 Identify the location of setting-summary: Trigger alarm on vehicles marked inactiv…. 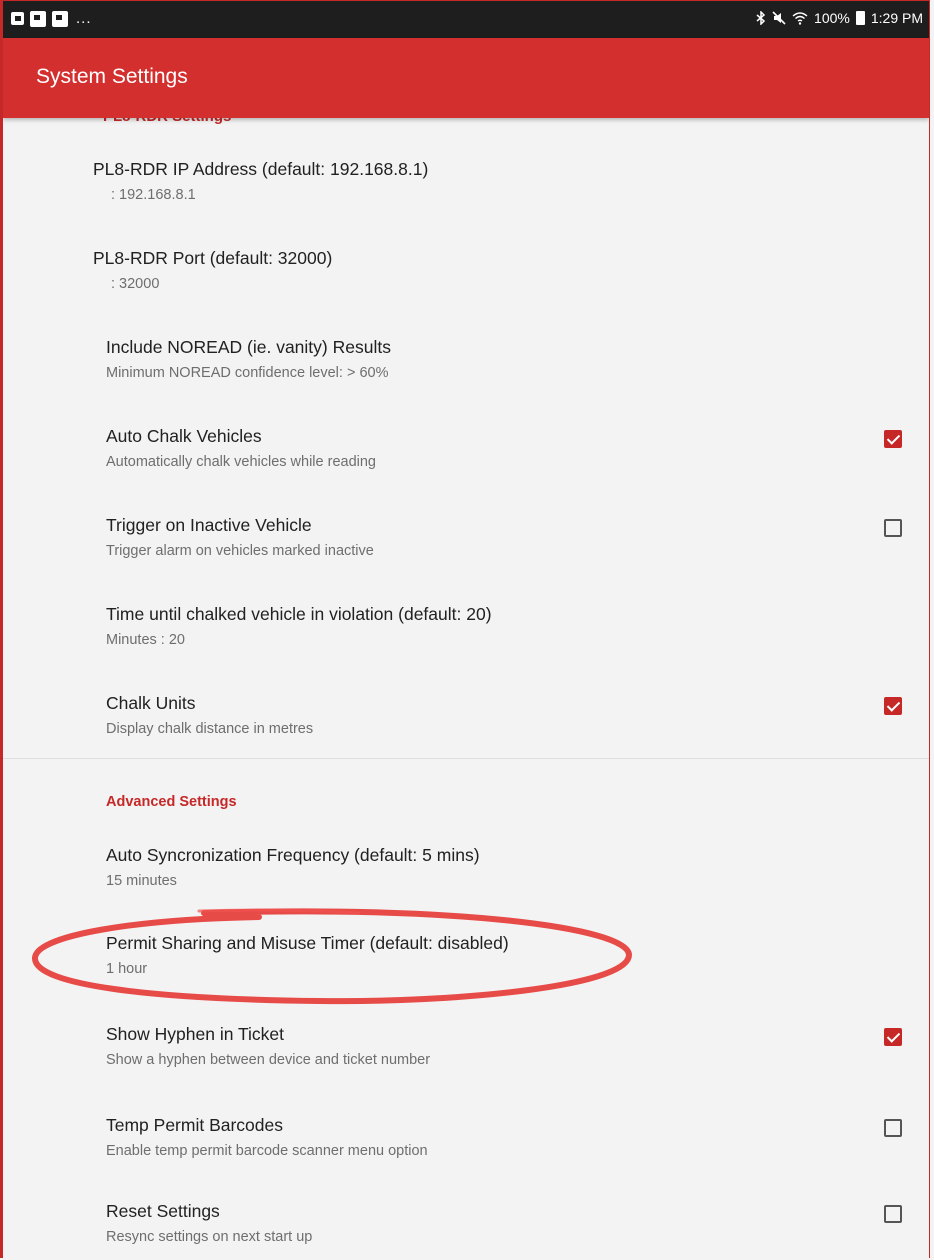
(240, 551).